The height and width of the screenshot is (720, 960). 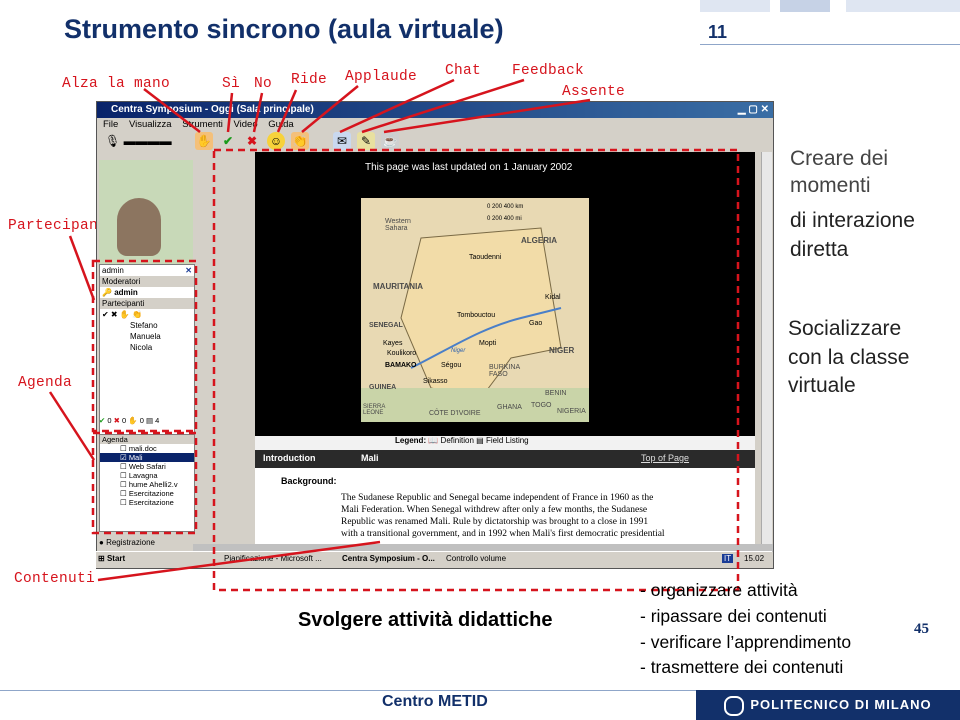 I want to click on activity-item: - verificare l’apprendimento, so click(x=746, y=642).